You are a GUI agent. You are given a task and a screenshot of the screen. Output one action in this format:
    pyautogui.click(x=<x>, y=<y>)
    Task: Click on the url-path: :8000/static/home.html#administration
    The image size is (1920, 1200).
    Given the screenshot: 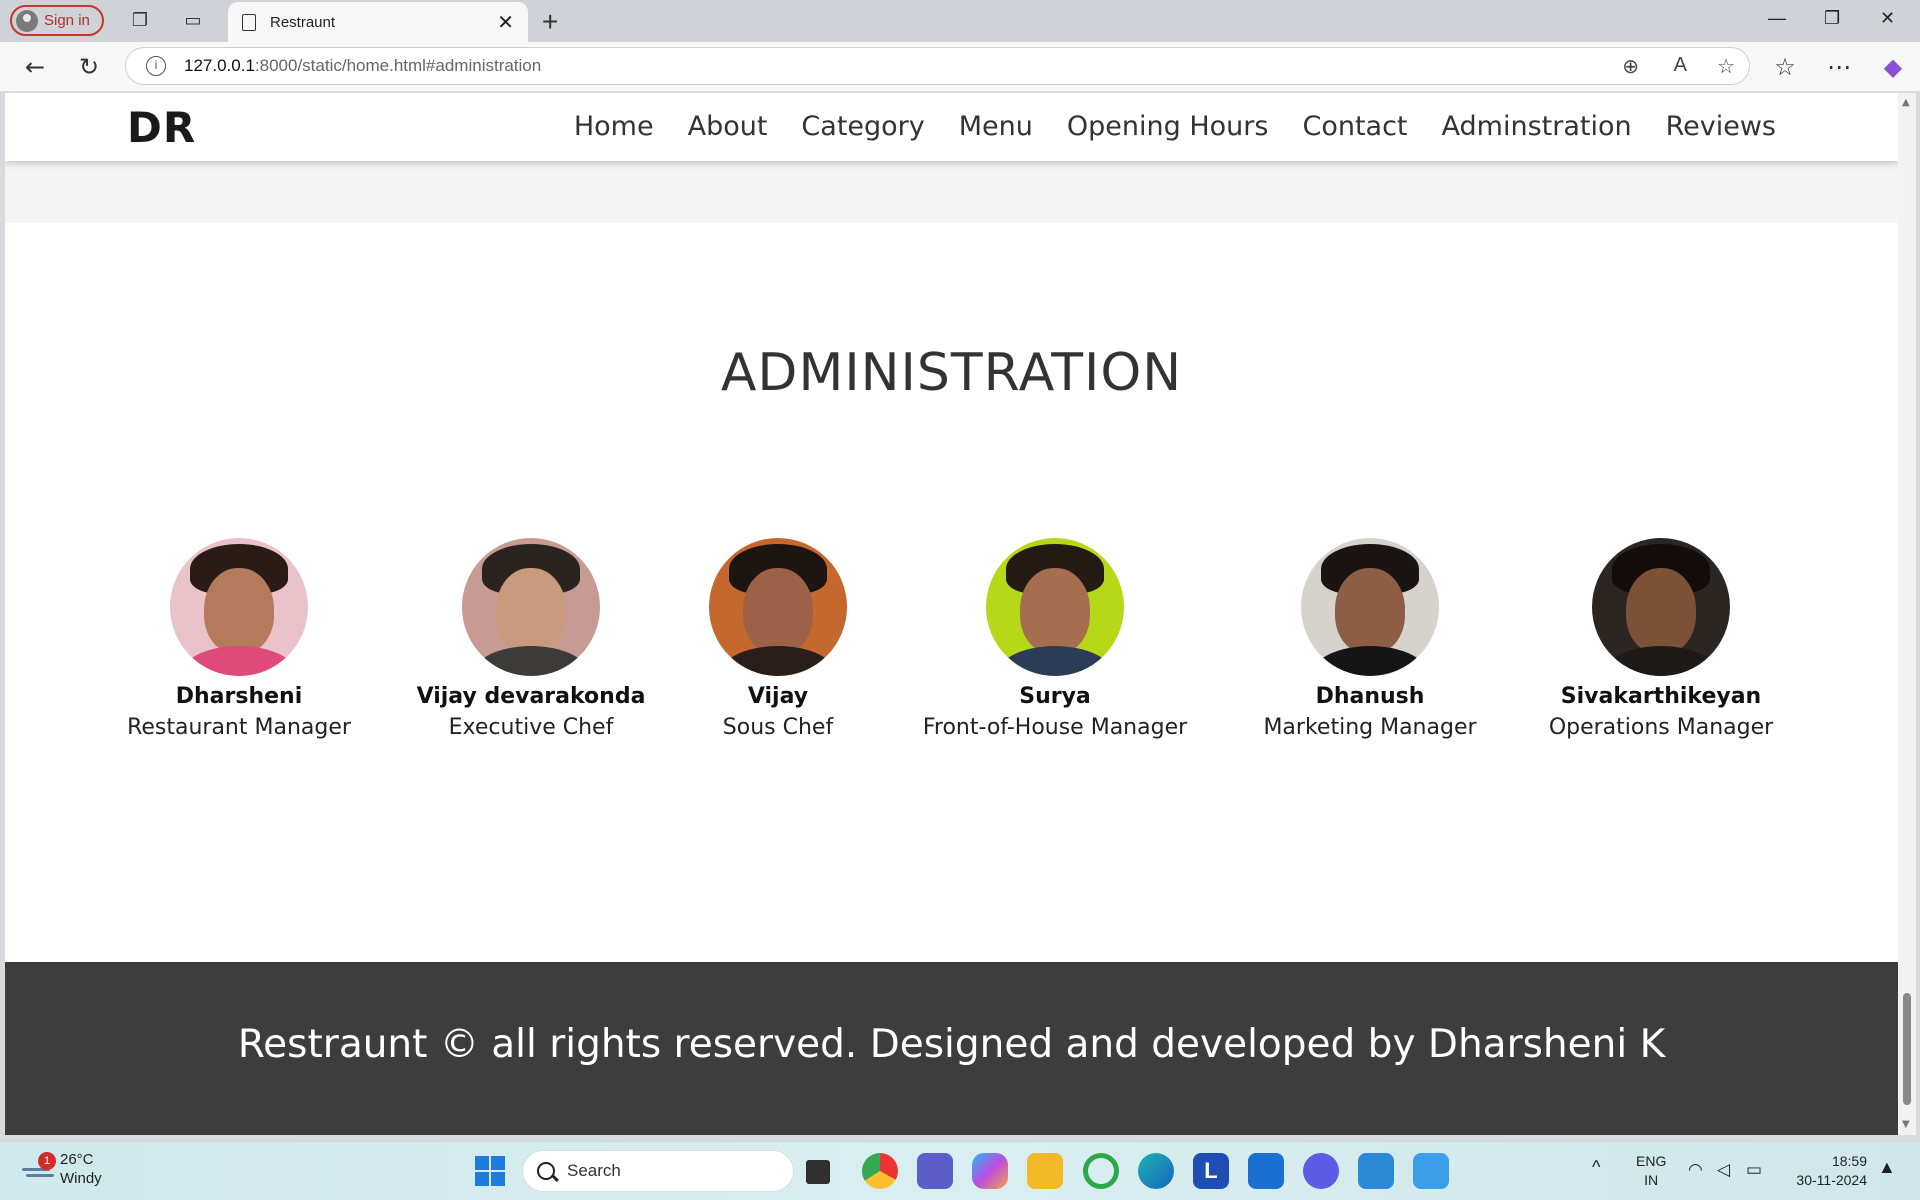 What is the action you would take?
    pyautogui.click(x=398, y=65)
    